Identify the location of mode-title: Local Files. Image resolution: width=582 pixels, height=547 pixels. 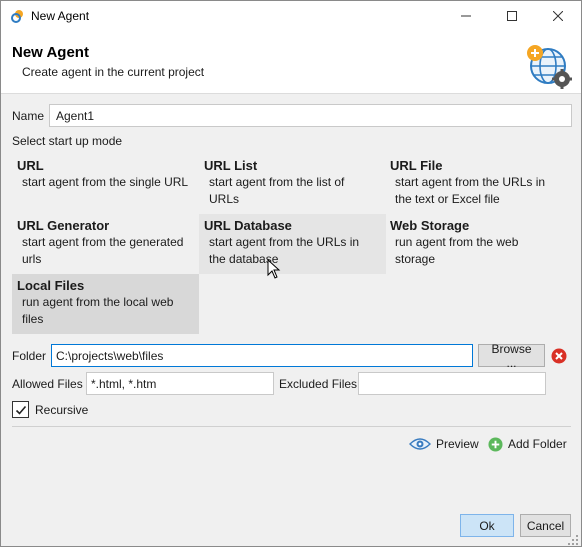
(51, 285).